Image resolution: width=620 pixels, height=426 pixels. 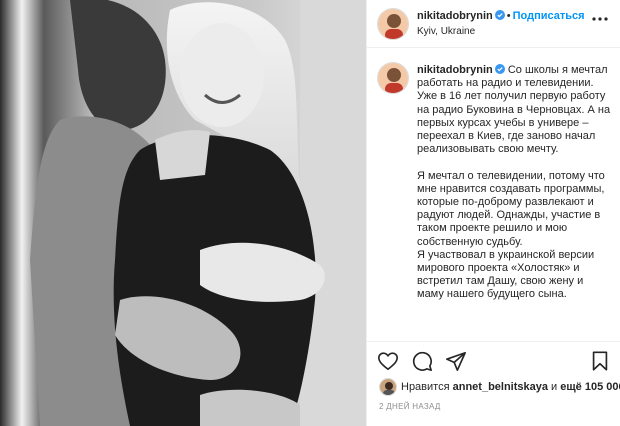 What do you see at coordinates (493, 24) in the screenshot?
I see `post-header: nikitadobrynin • Подписаться Kyiv, Ukraine` at bounding box center [493, 24].